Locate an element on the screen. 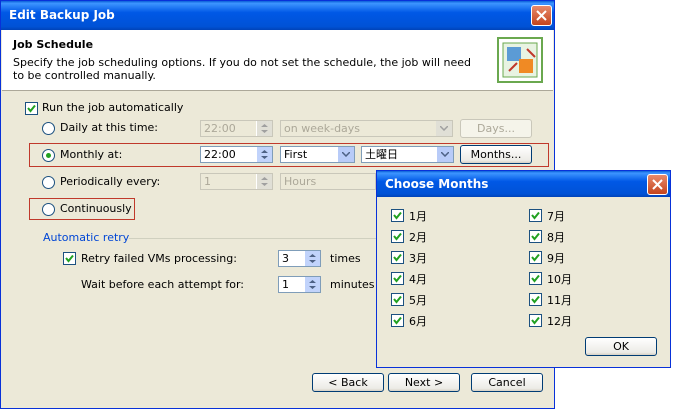 The height and width of the screenshot is (409, 683). monthly-week-dropdown is located at coordinates (346, 154).